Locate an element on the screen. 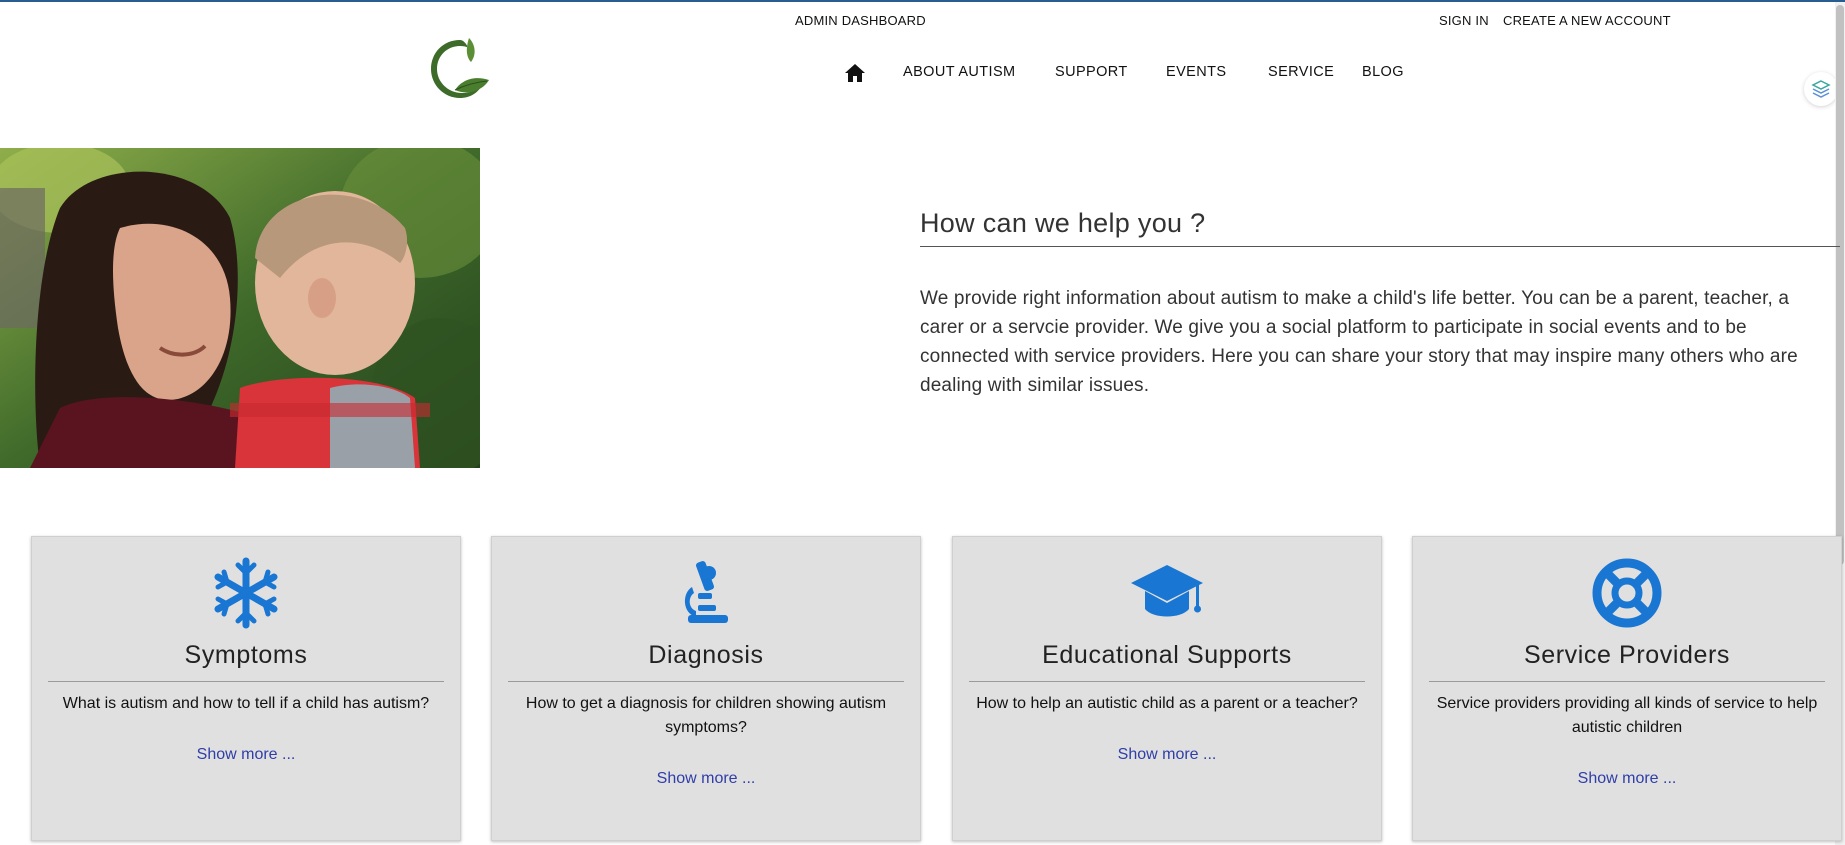 This screenshot has width=1845, height=845. scrollbar-thumb is located at coordinates (1840, 285).